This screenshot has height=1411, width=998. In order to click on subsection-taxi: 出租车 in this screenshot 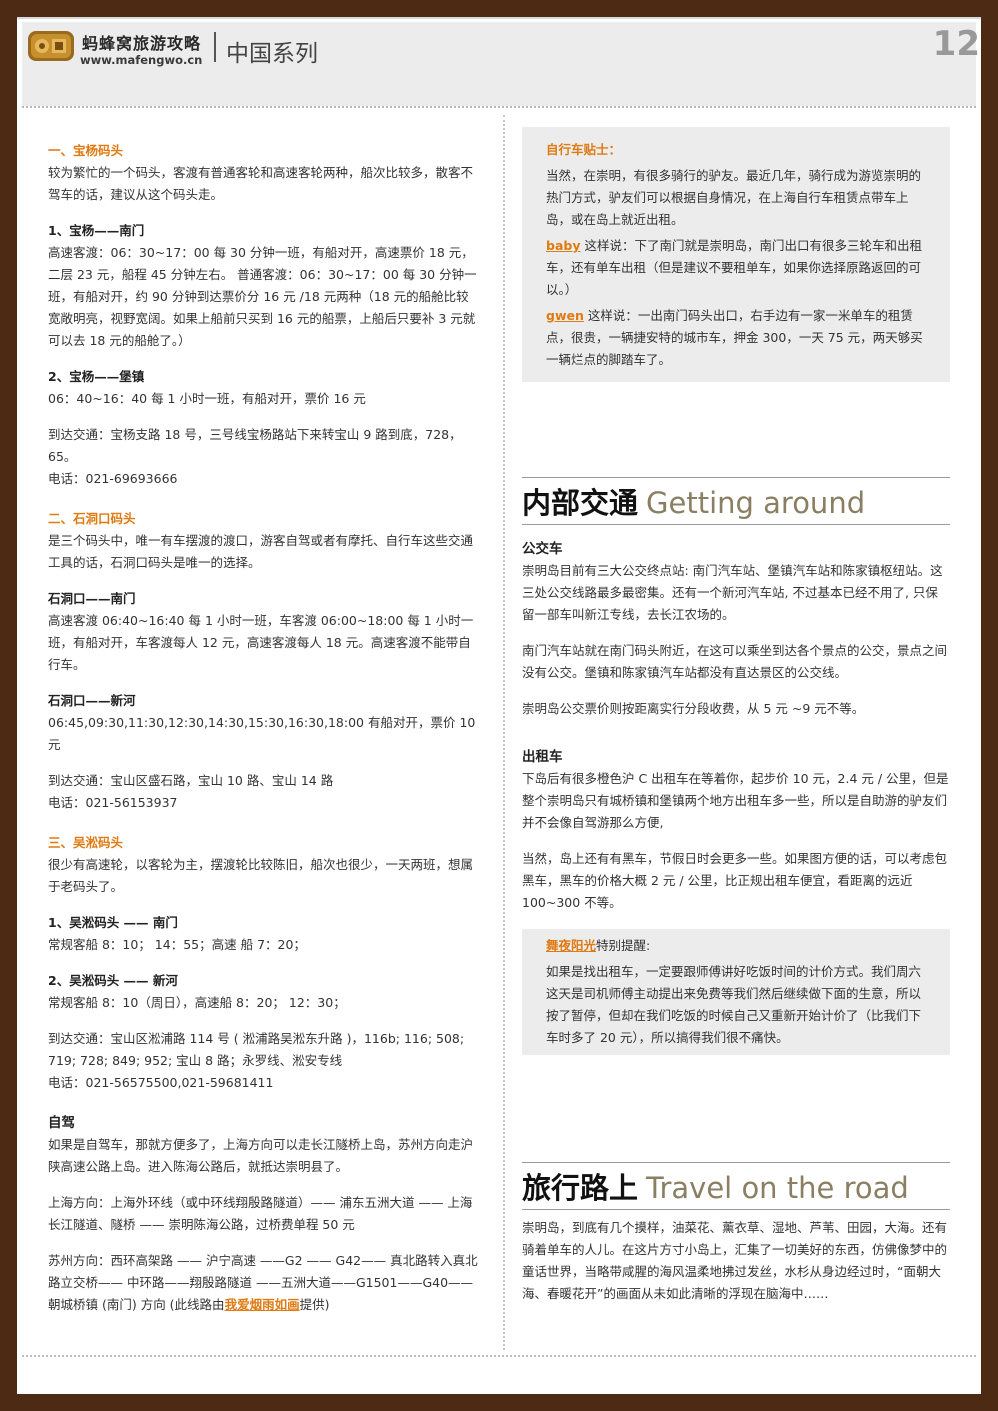, I will do `click(542, 757)`.